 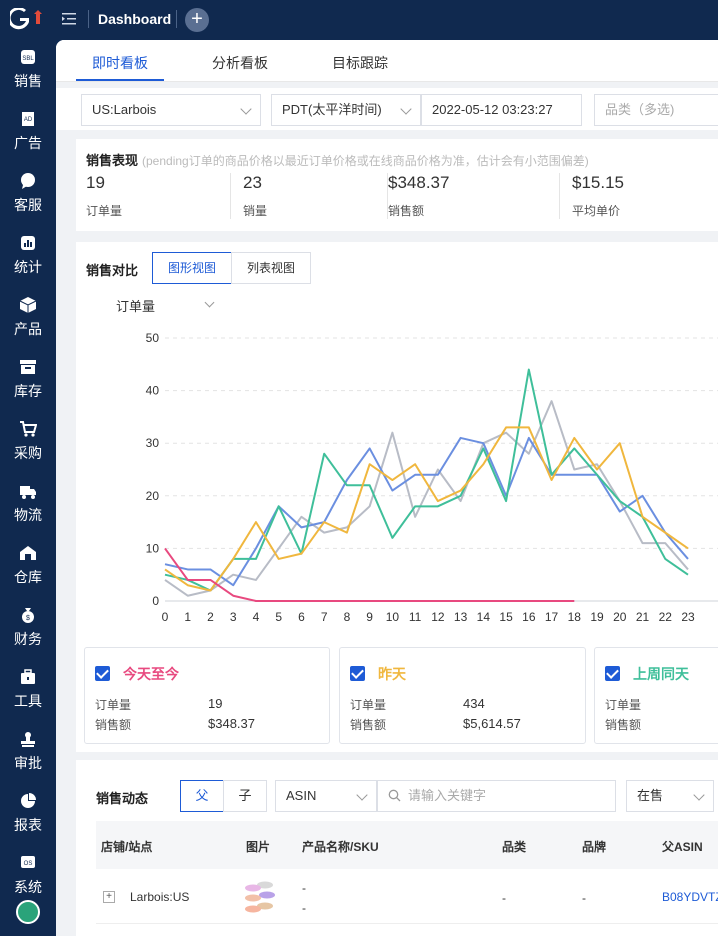 I want to click on y-tick-label: 30, so click(x=153, y=443).